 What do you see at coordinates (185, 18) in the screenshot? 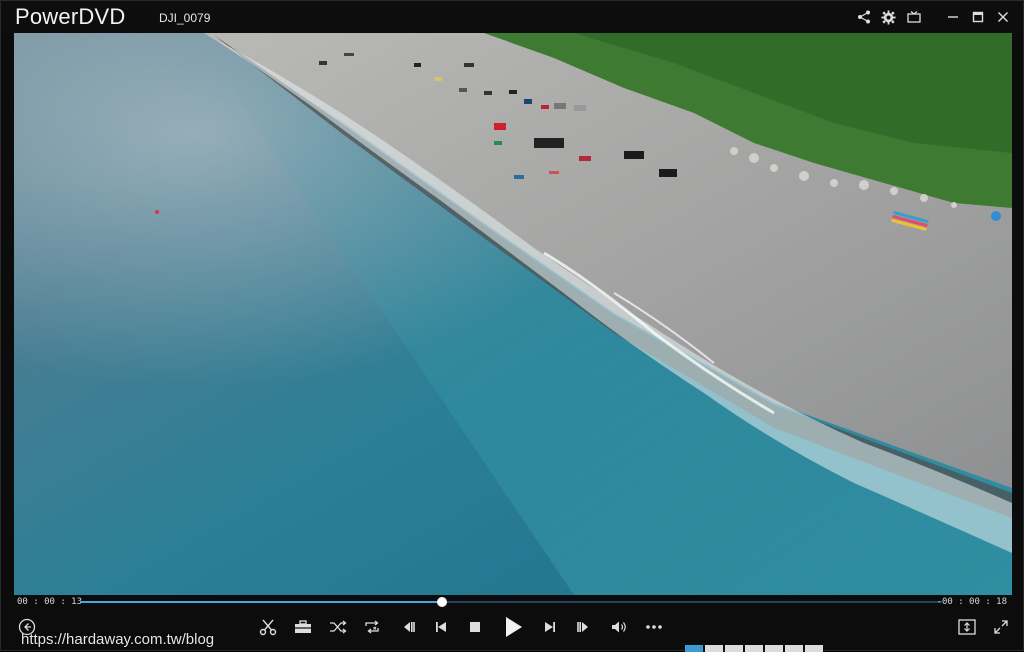
I see `file-name: DJI_0079` at bounding box center [185, 18].